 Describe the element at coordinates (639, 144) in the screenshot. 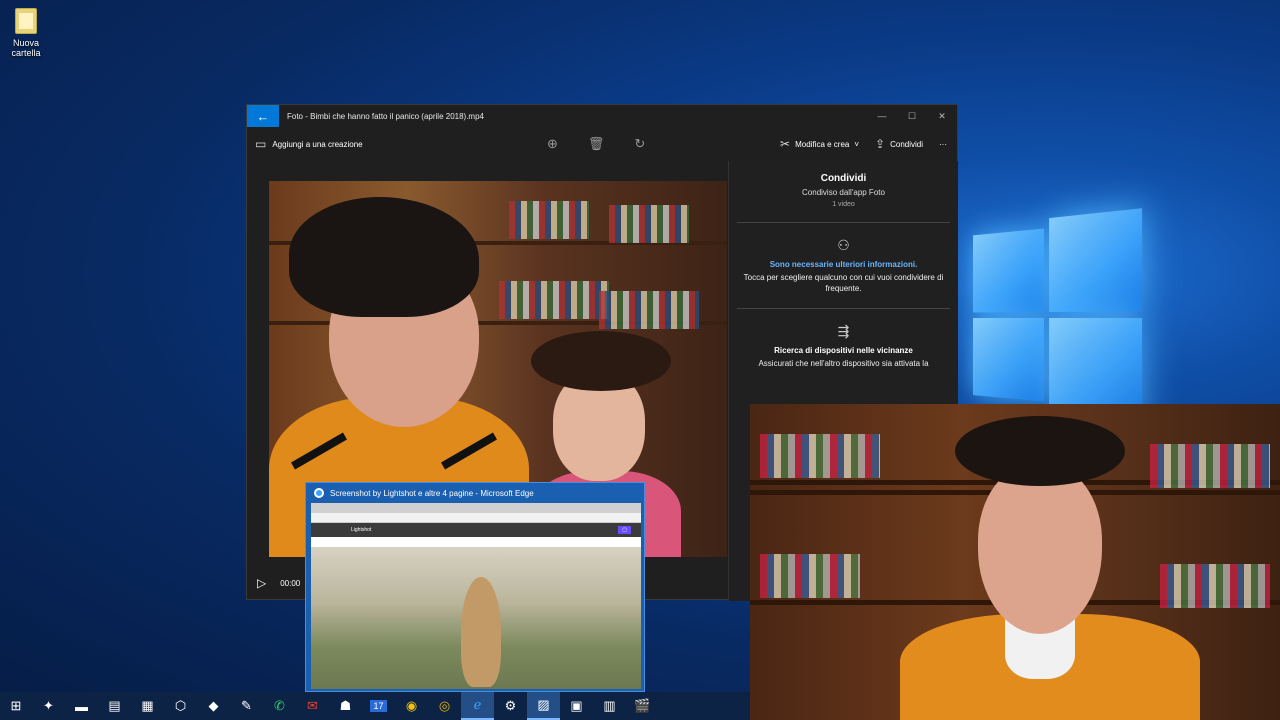

I see `rotate-icon: ↻` at that location.